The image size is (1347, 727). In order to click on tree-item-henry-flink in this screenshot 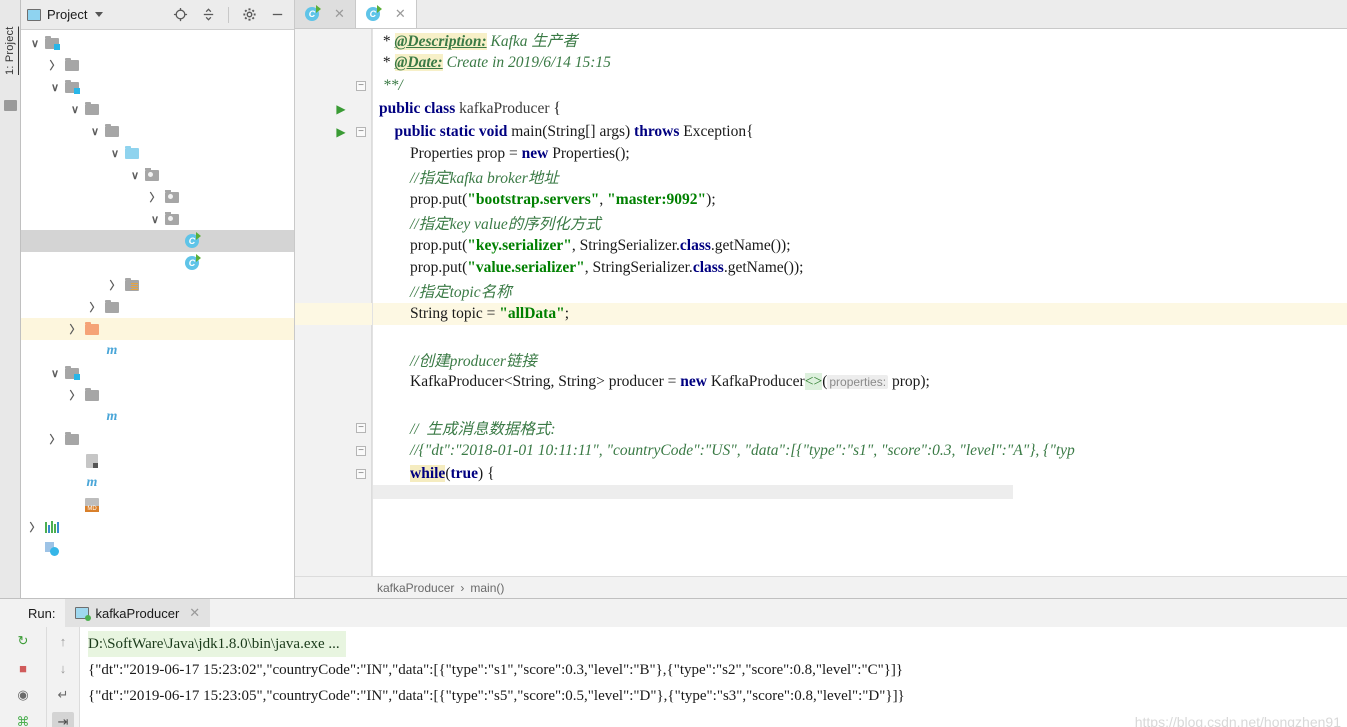, I will do `click(157, 175)`.